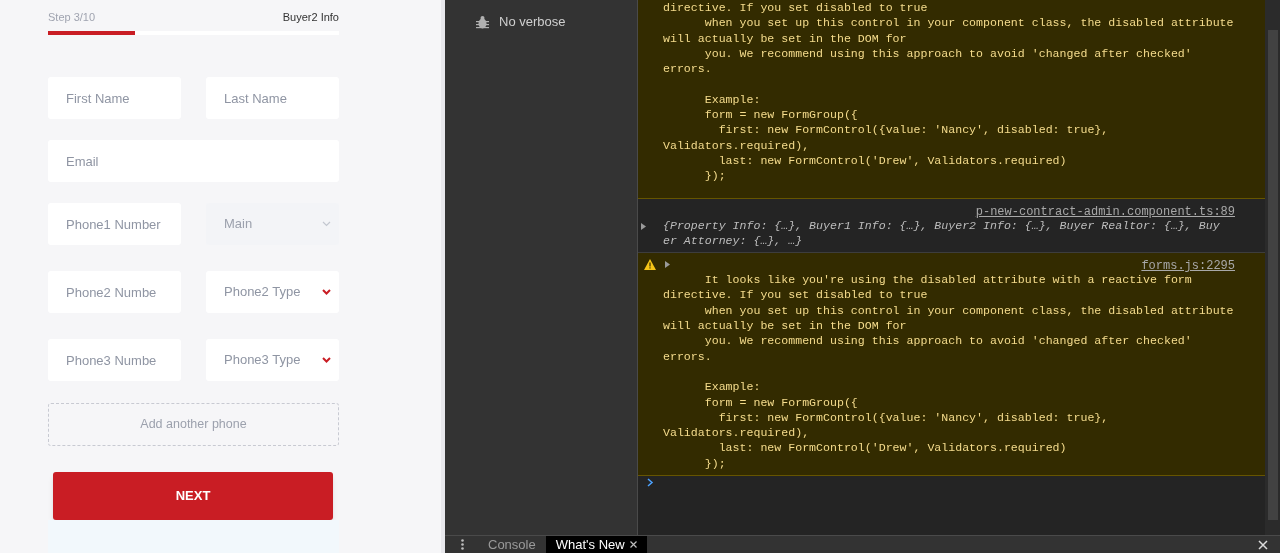 The width and height of the screenshot is (1280, 553). I want to click on next-button: NEXT, so click(193, 496).